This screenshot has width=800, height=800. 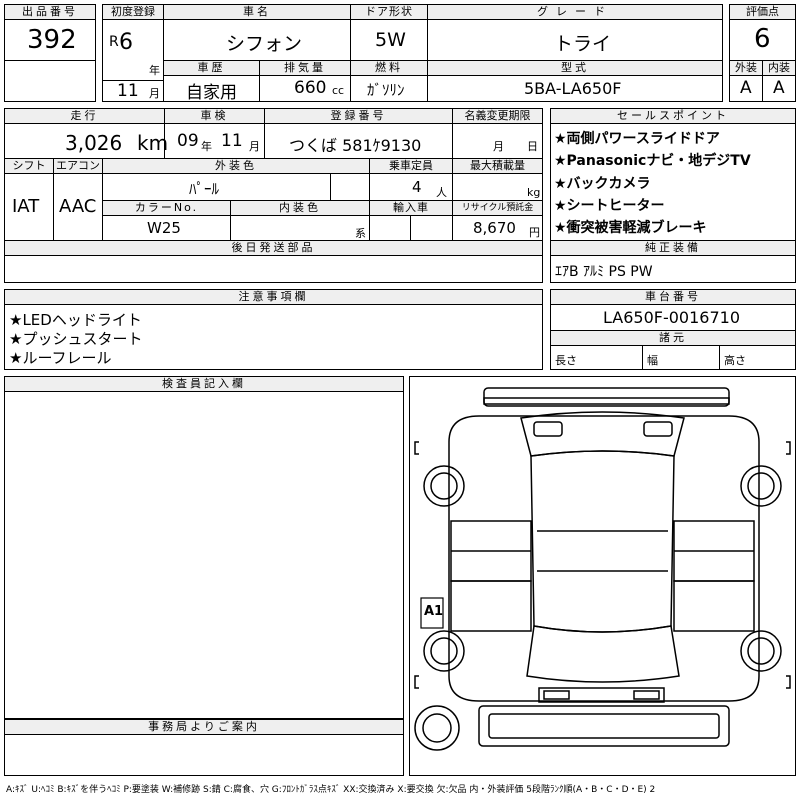 I want to click on displacement-unit: cc, so click(x=338, y=90).